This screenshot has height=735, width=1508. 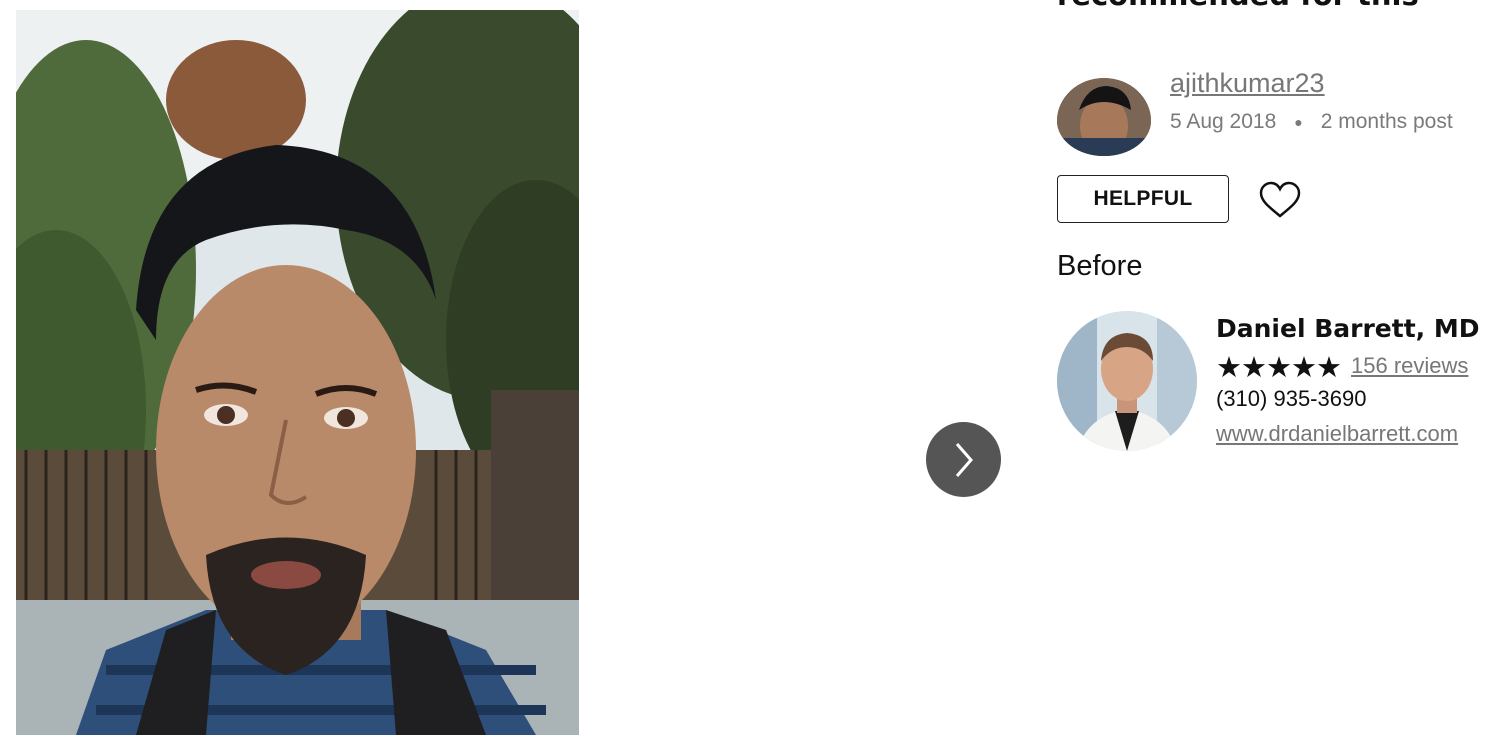 I want to click on doctor-avatar, so click(x=1127, y=381).